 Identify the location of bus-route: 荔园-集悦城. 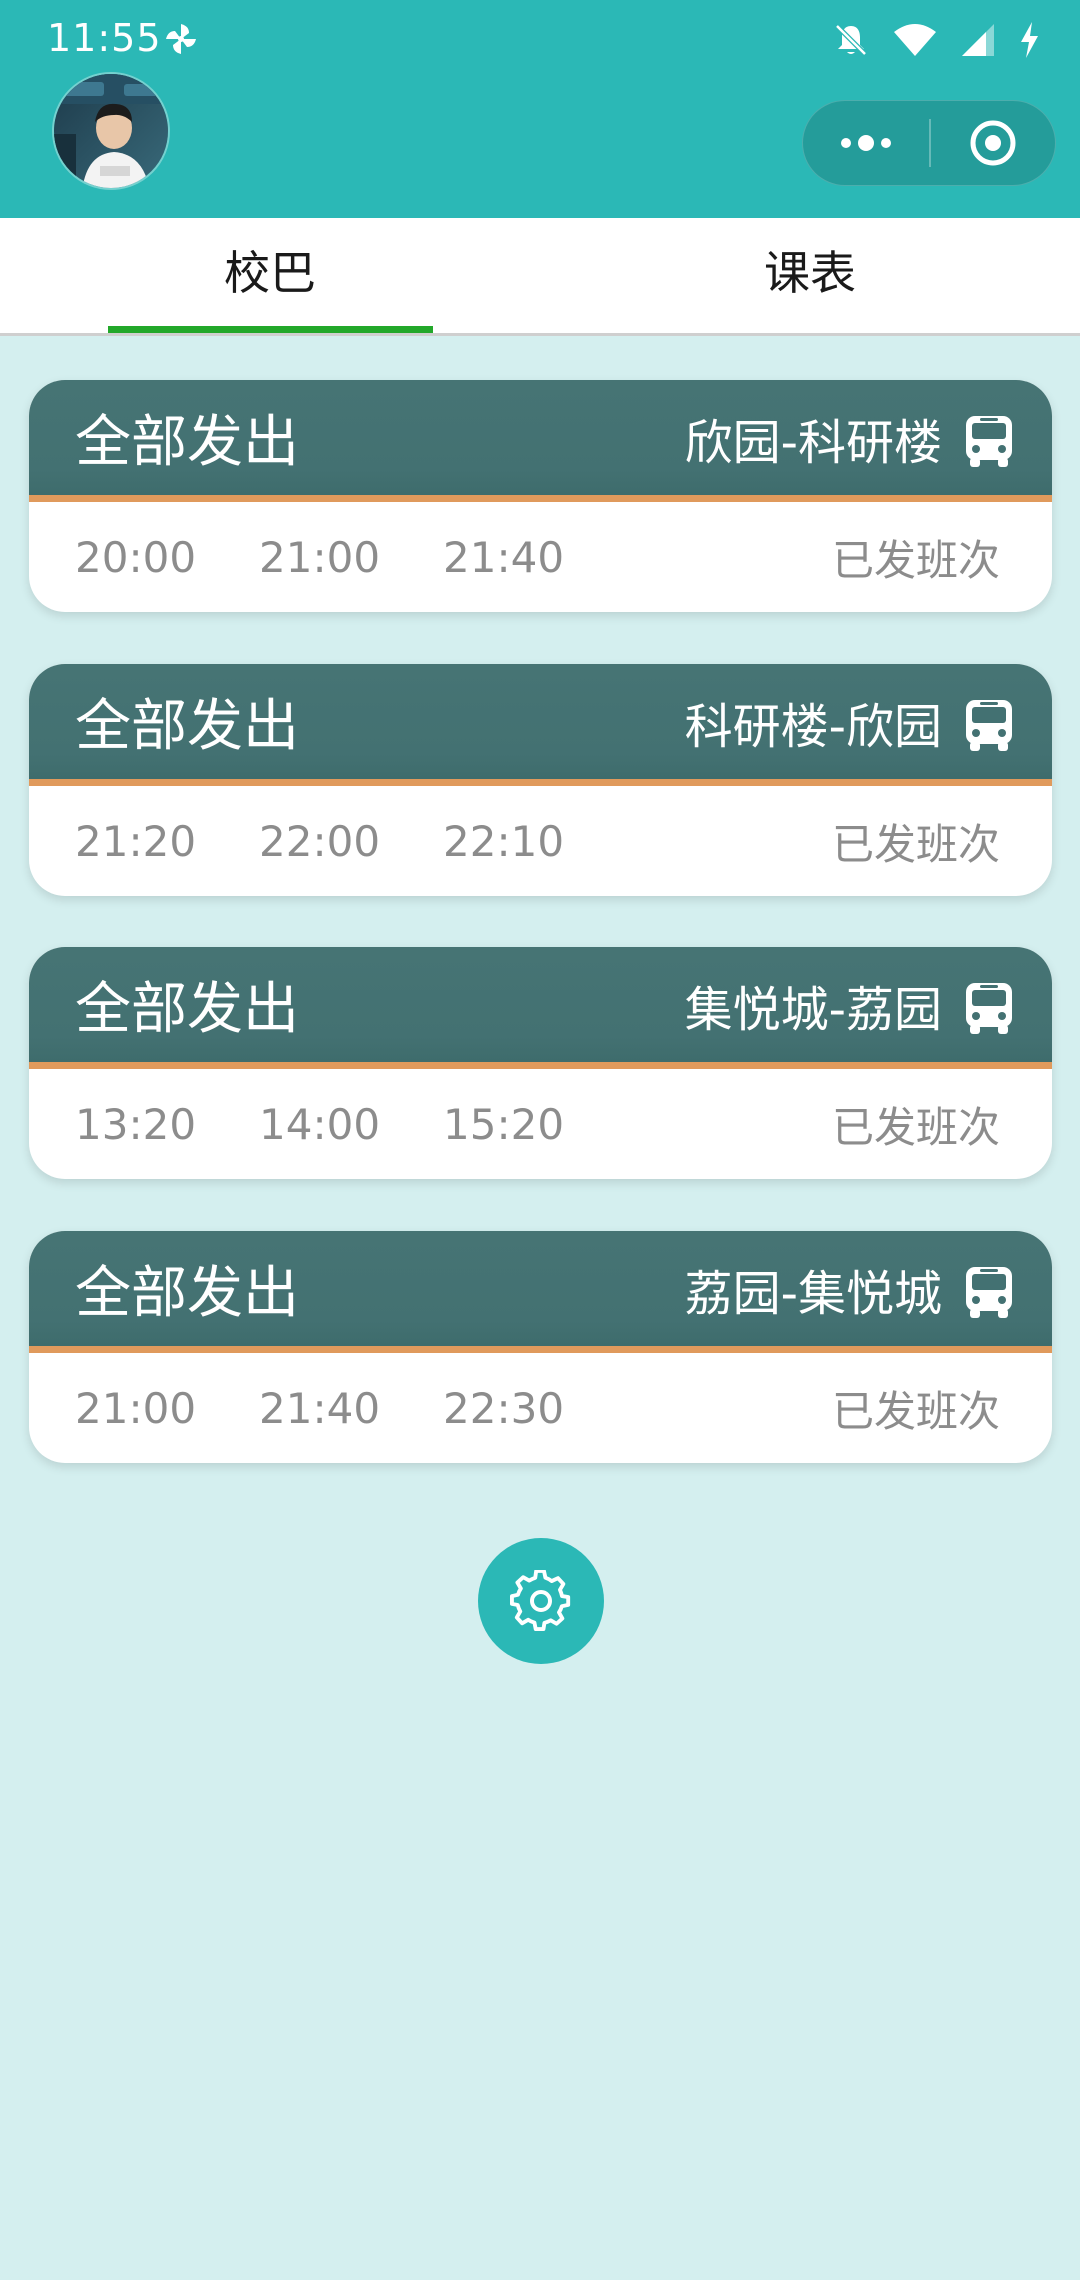
(813, 1293).